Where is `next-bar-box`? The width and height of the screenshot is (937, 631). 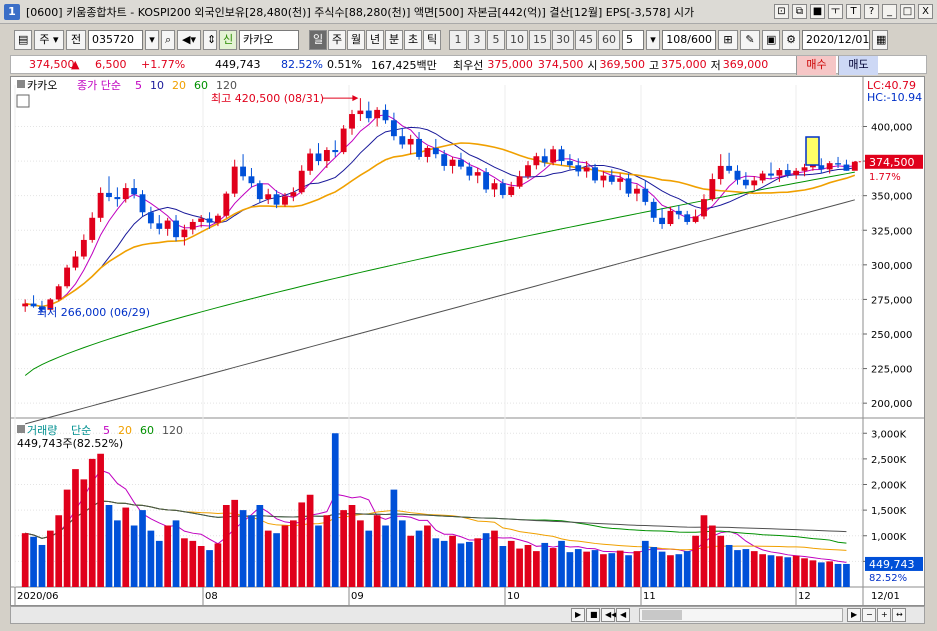
next-bar-box is located at coordinates (812, 151).